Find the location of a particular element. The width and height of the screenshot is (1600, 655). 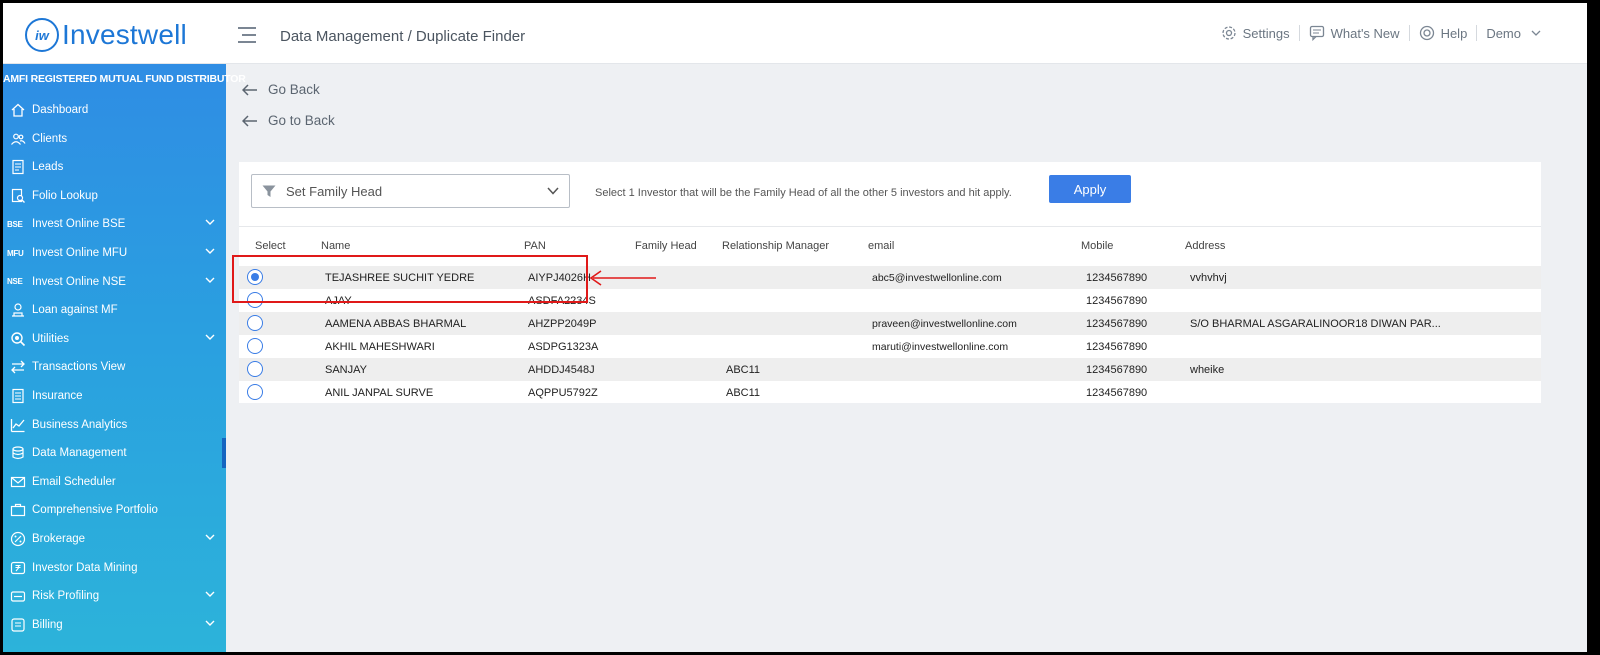

annotation-arrow is located at coordinates (622, 278).